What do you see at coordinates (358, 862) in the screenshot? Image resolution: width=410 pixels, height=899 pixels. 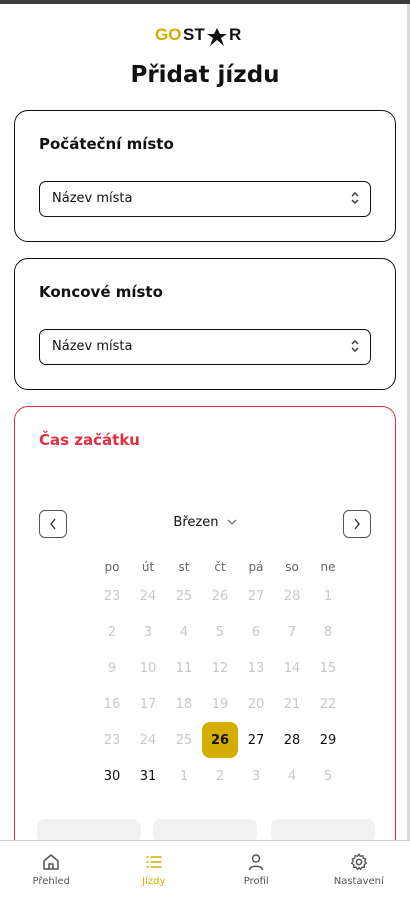 I see `gear-icon` at bounding box center [358, 862].